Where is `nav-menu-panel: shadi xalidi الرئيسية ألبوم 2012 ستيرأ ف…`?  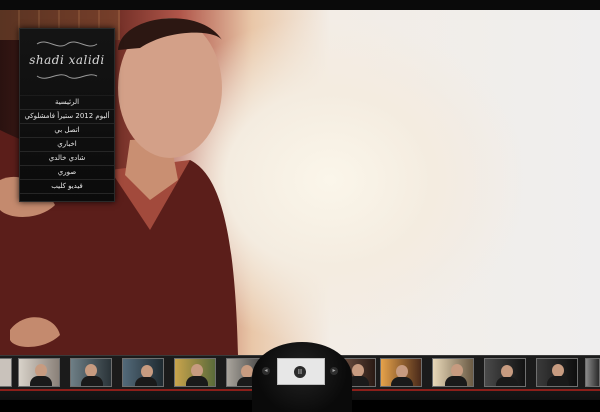 nav-menu-panel: shadi xalidi الرئيسية ألبوم 2012 ستيرأ ف… is located at coordinates (67, 115).